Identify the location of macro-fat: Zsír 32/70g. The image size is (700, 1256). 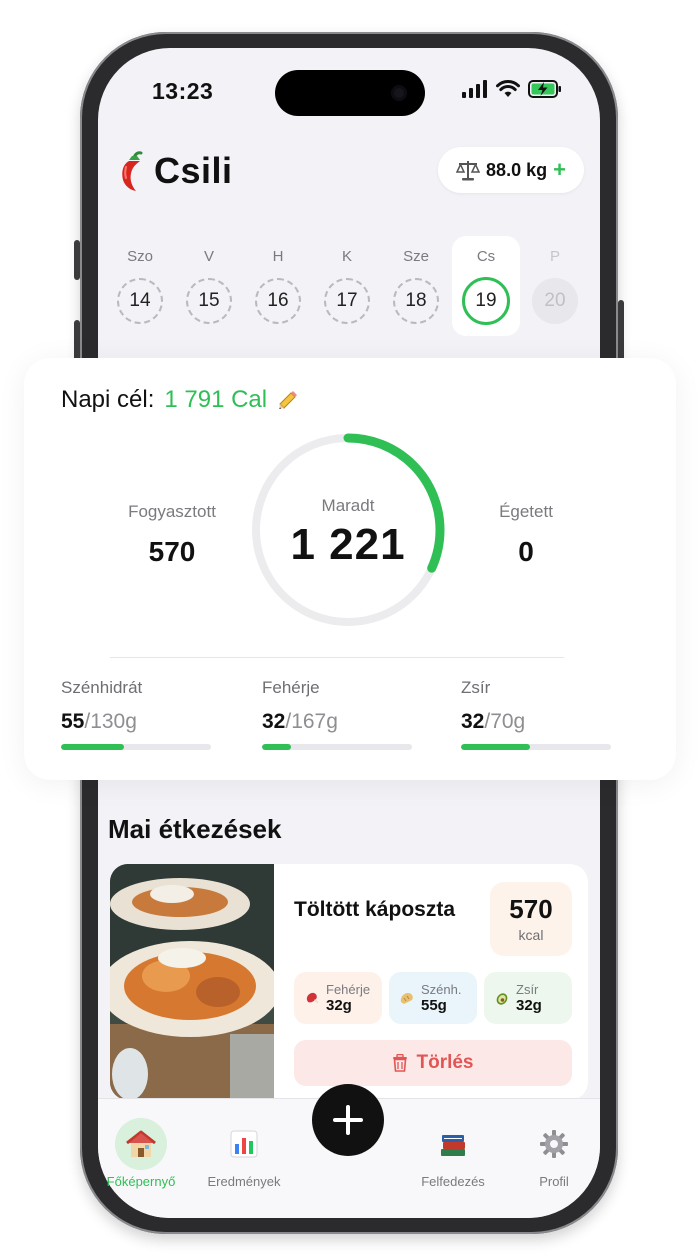
(536, 714).